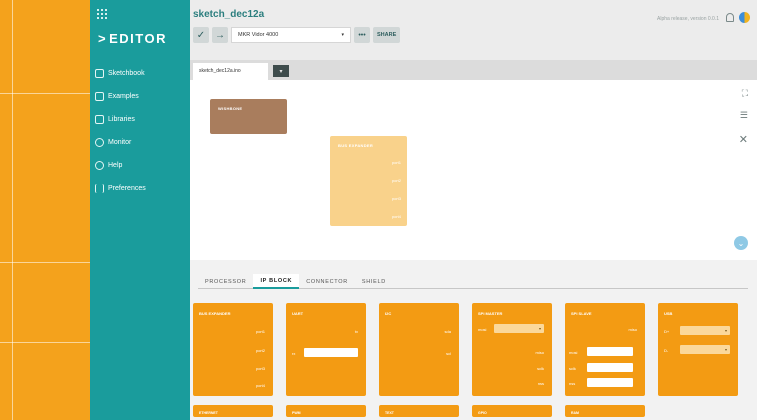 This screenshot has height=420, width=757. Describe the element at coordinates (745, 93) in the screenshot. I see `fullscreen-icon: ⛶` at that location.